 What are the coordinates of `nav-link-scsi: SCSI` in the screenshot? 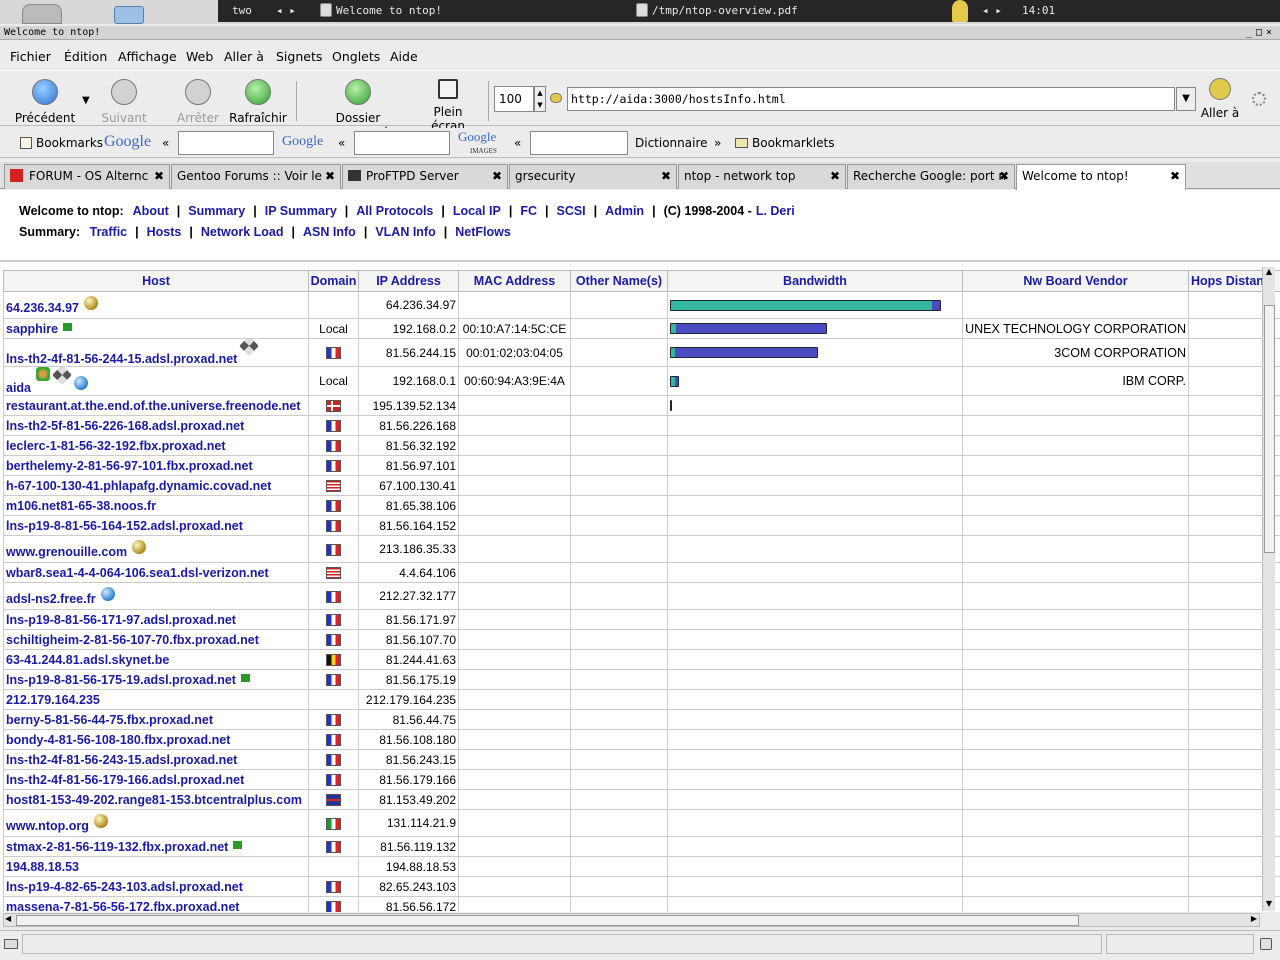 It's located at (570, 211).